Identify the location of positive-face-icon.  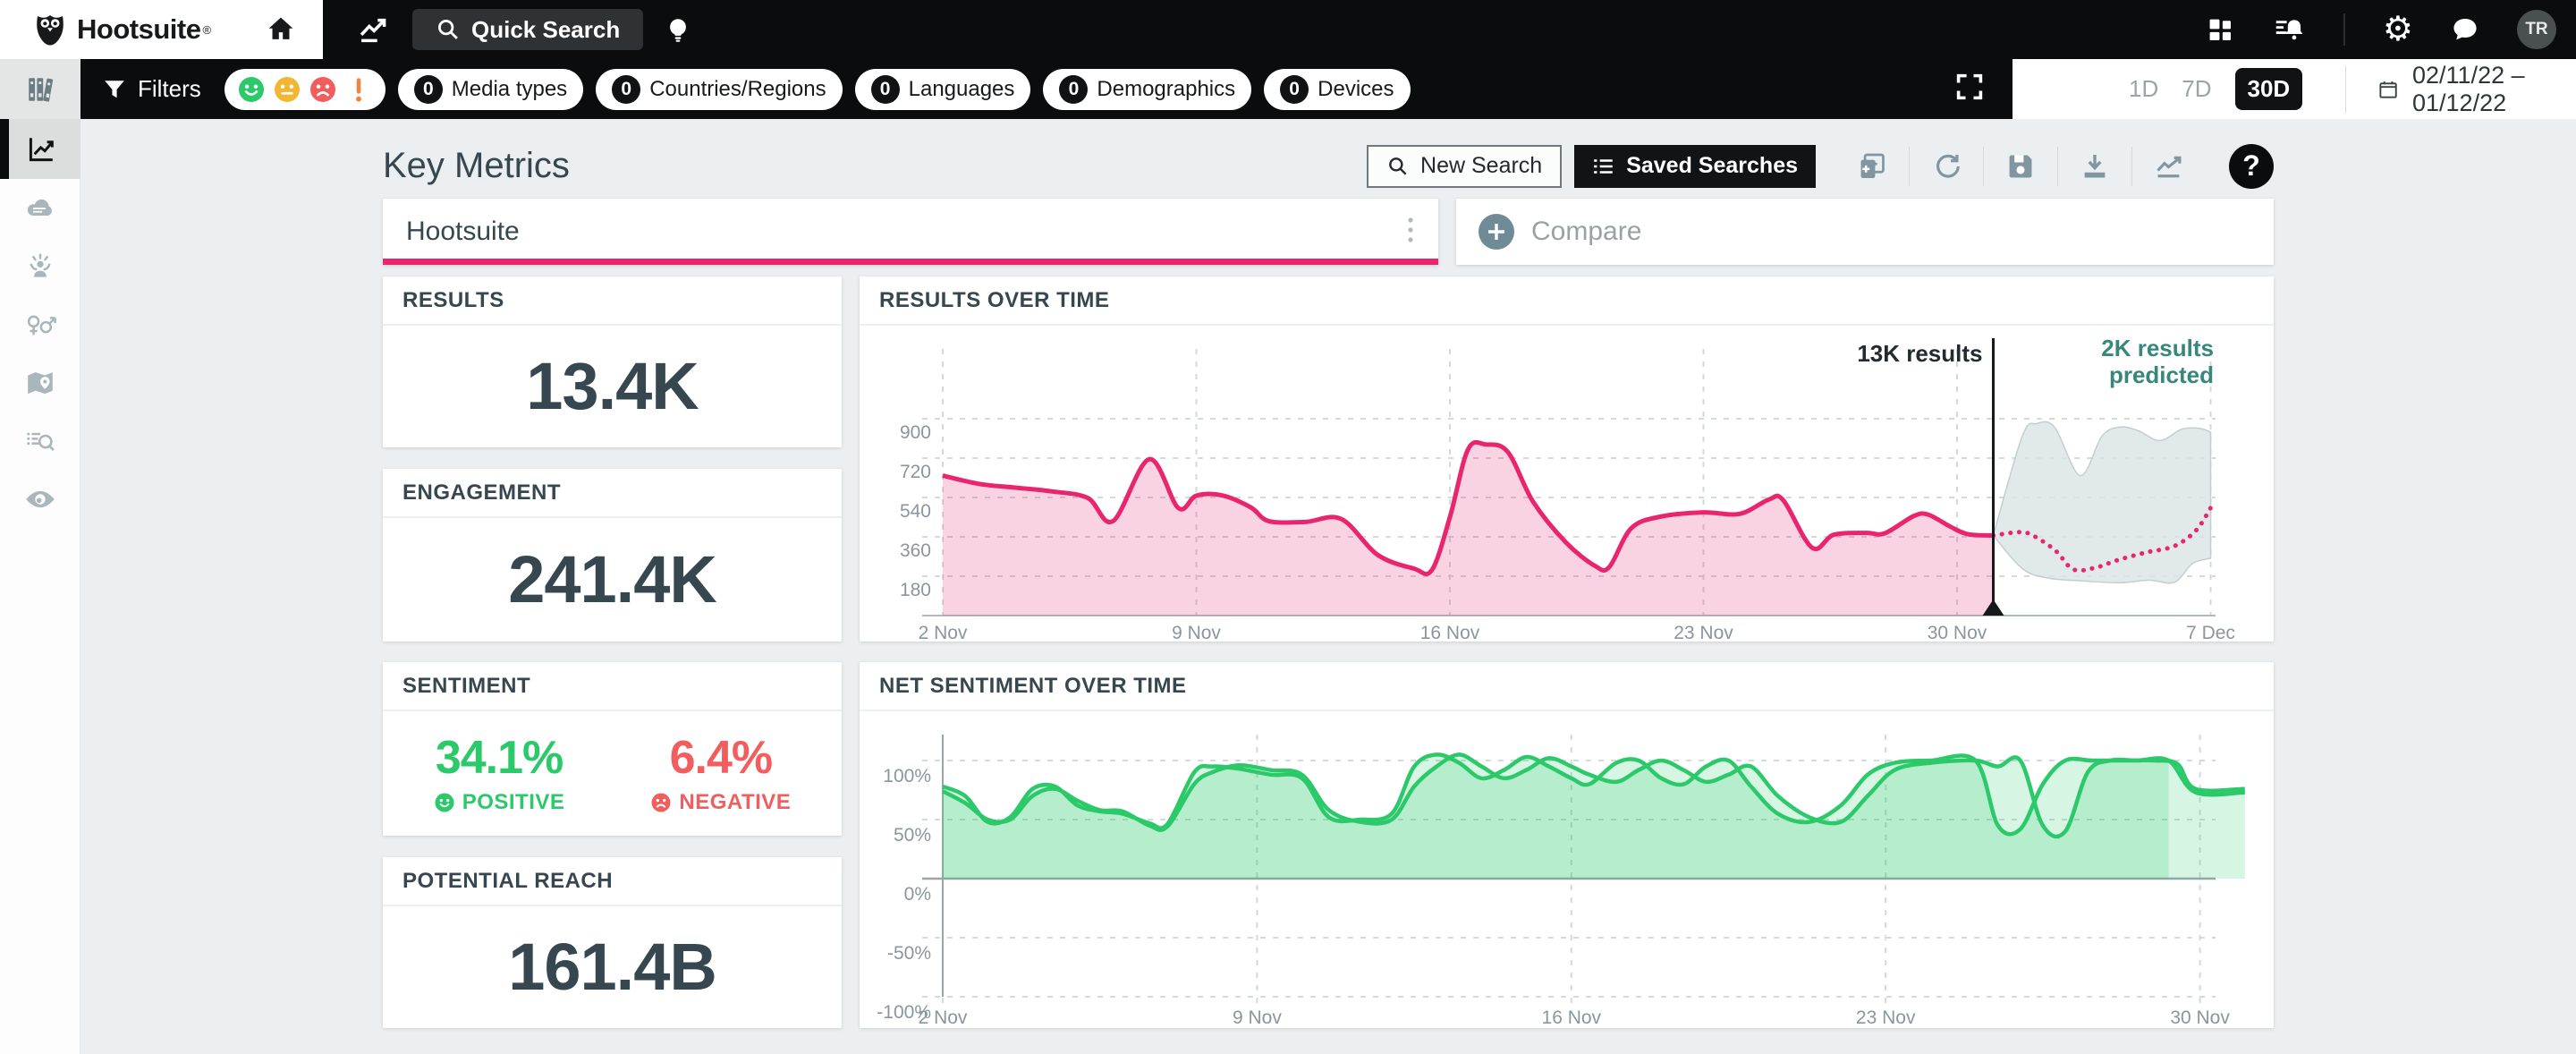
(444, 802).